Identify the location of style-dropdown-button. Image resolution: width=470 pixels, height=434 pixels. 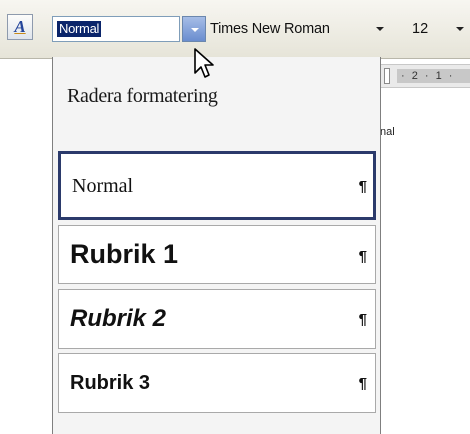
(194, 29).